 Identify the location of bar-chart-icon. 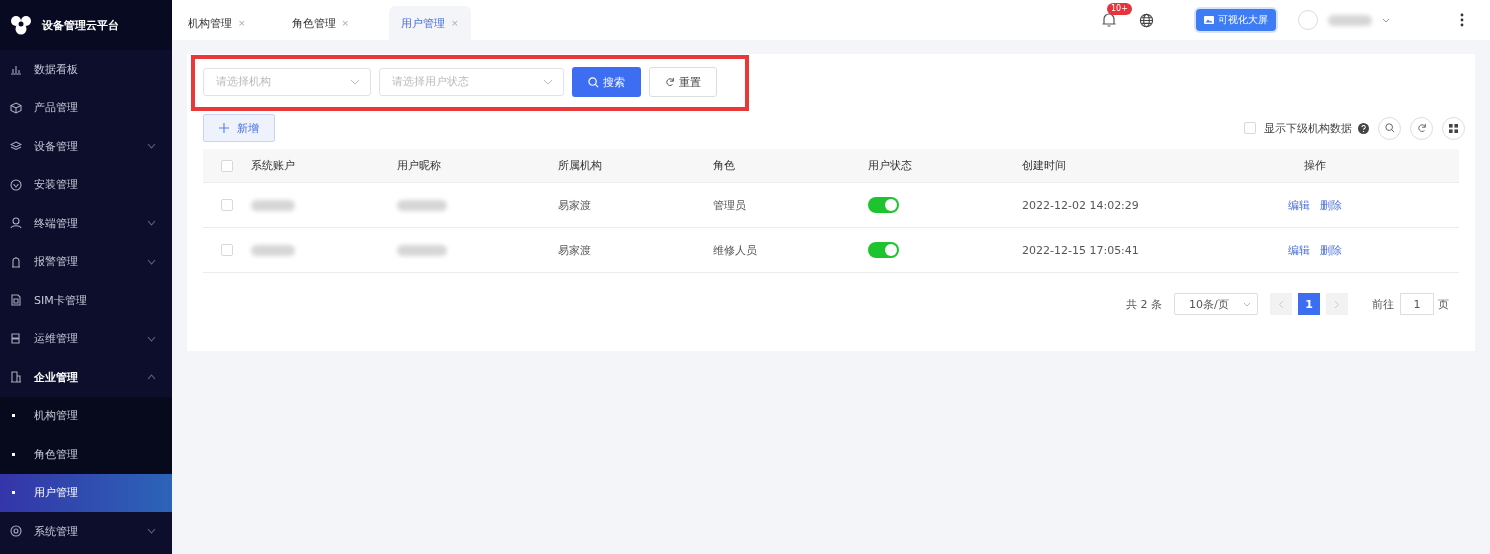
(16, 69).